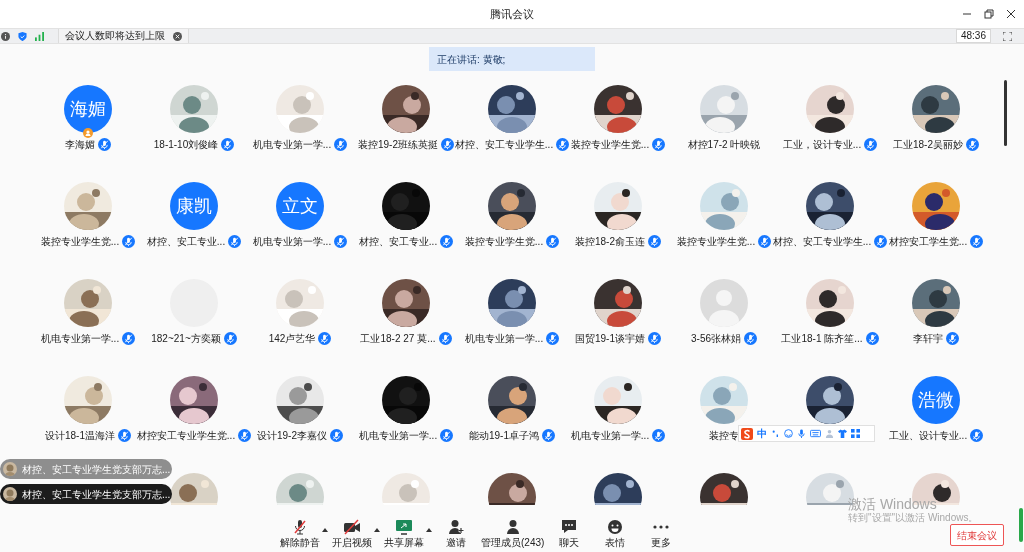 This screenshot has height=552, width=1024. I want to click on grid-icon, so click(855, 433).